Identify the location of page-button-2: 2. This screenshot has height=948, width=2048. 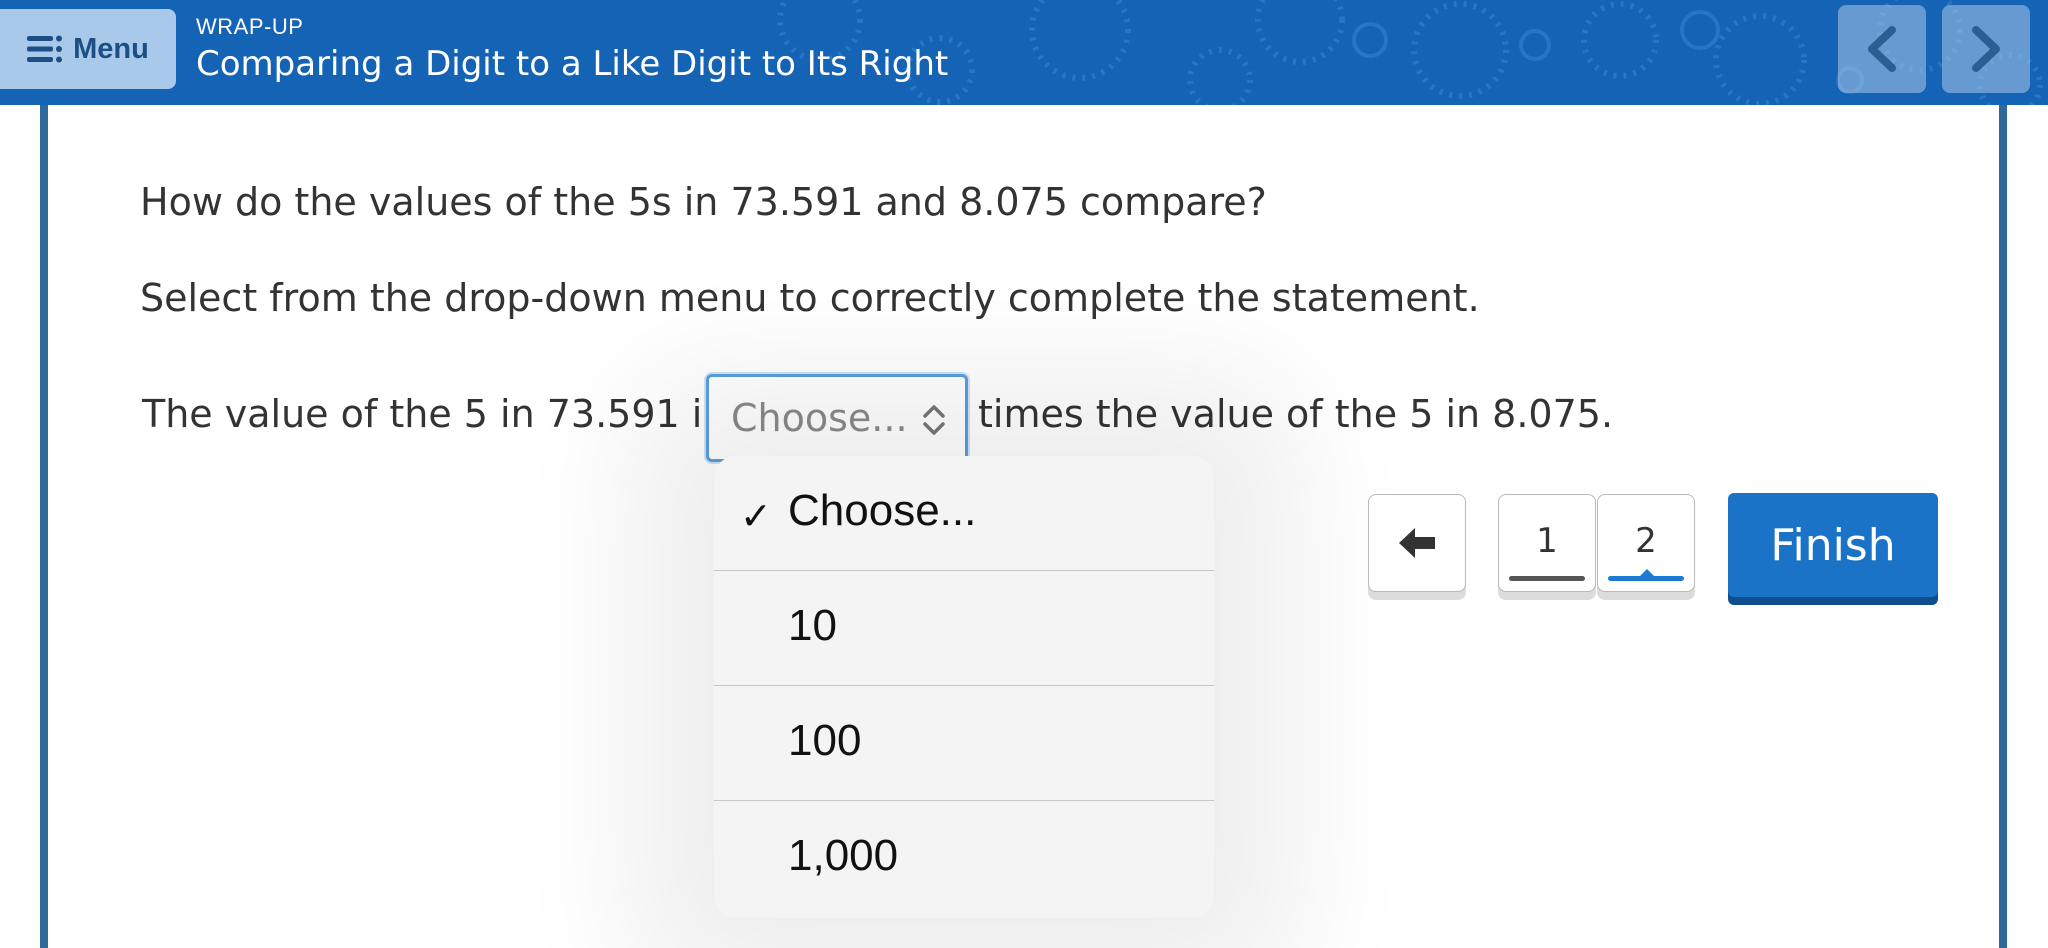
(1646, 543).